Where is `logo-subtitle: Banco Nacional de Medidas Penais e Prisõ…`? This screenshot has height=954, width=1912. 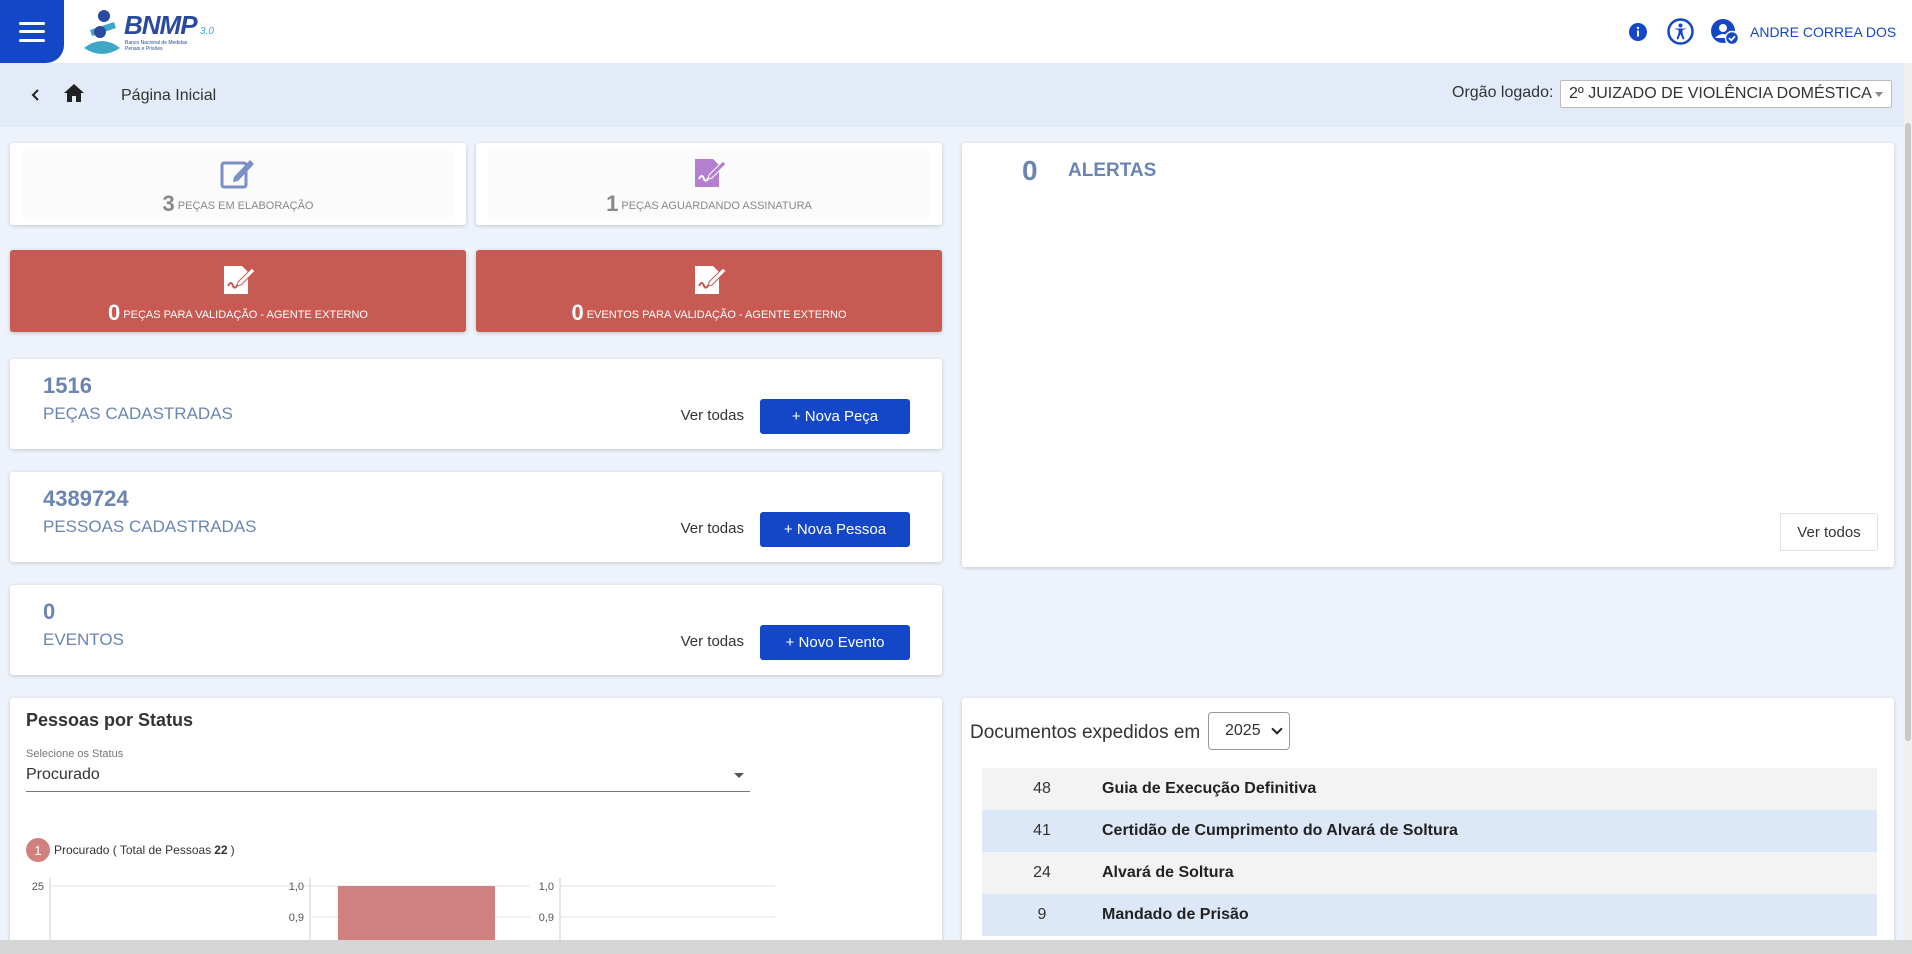 logo-subtitle: Banco Nacional de Medidas Penais e Prisõ… is located at coordinates (156, 46).